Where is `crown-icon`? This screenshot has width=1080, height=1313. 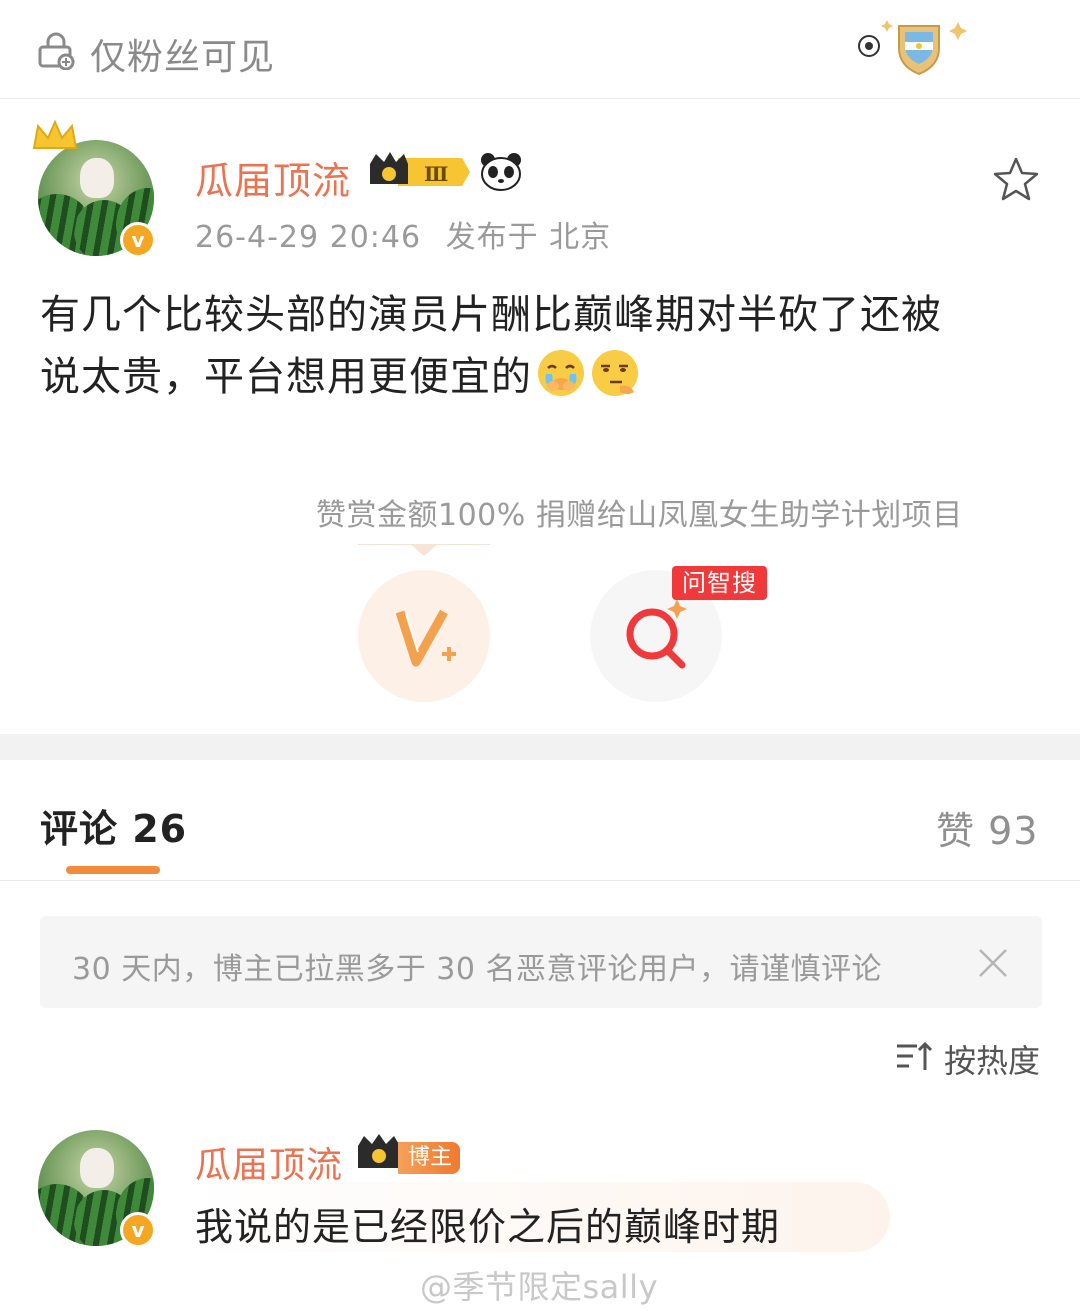
crown-icon is located at coordinates (55, 134).